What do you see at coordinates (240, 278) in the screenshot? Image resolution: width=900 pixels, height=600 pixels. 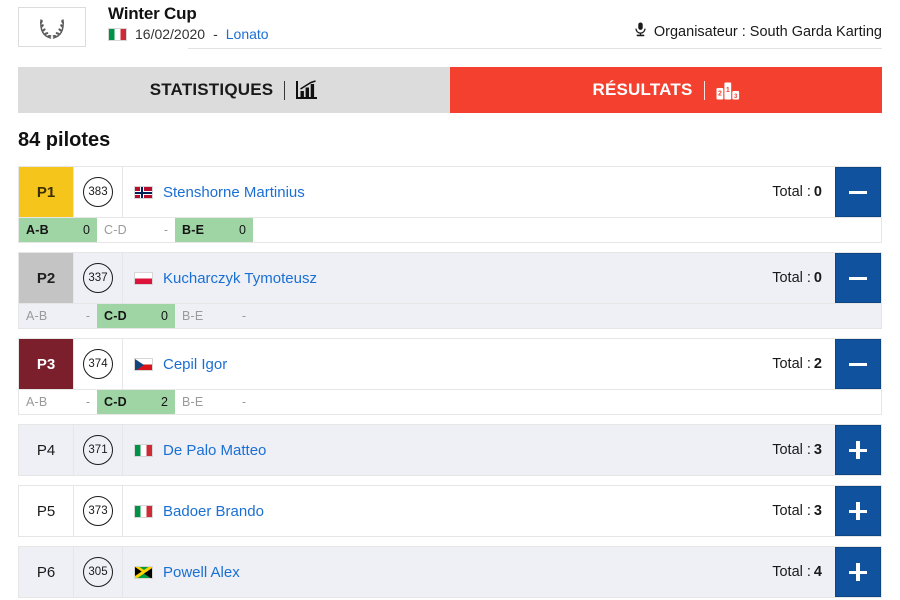 I see `driver-name-link: Kucharczyk Tymoteusz` at bounding box center [240, 278].